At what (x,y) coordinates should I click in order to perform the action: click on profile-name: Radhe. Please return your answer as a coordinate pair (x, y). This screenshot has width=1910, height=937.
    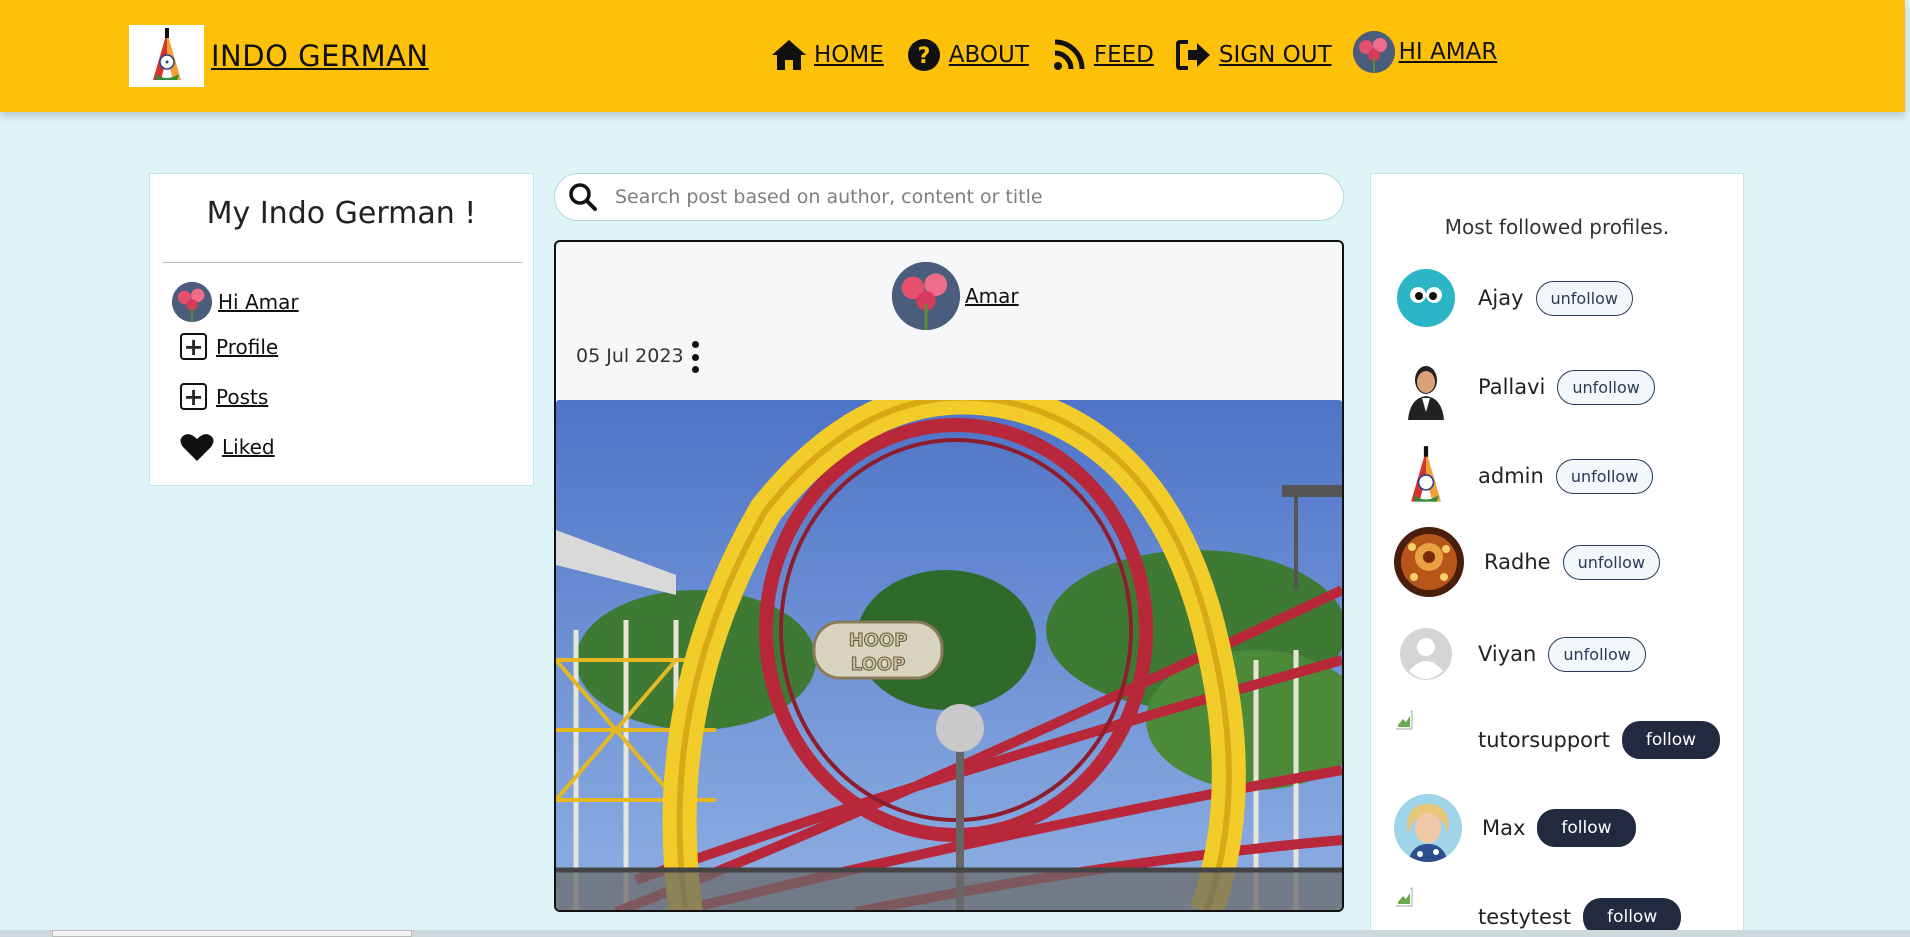
    Looking at the image, I should click on (1517, 562).